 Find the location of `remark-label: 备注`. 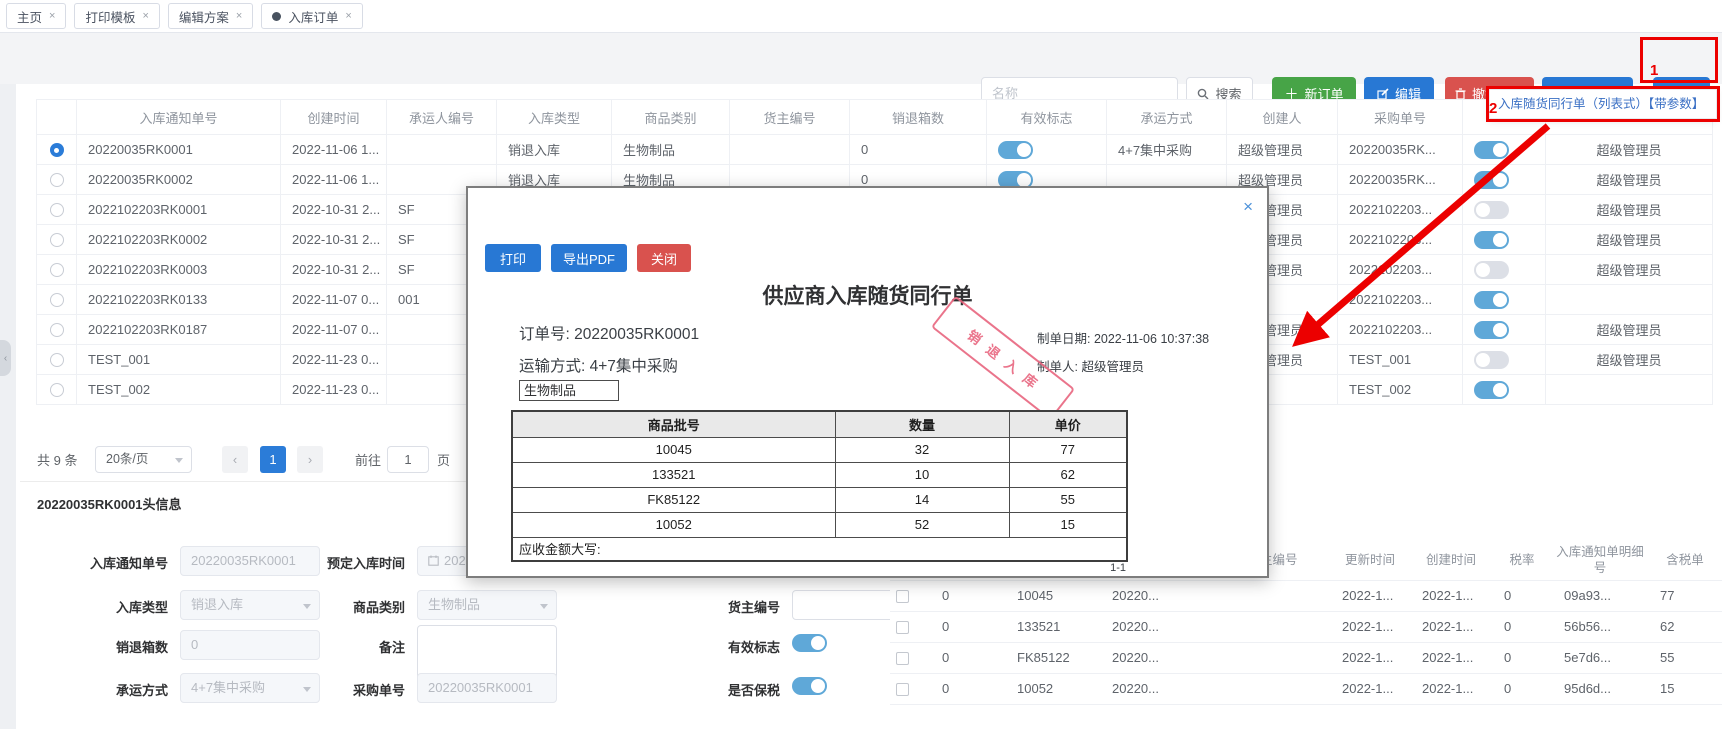

remark-label: 备注 is located at coordinates (391, 647).